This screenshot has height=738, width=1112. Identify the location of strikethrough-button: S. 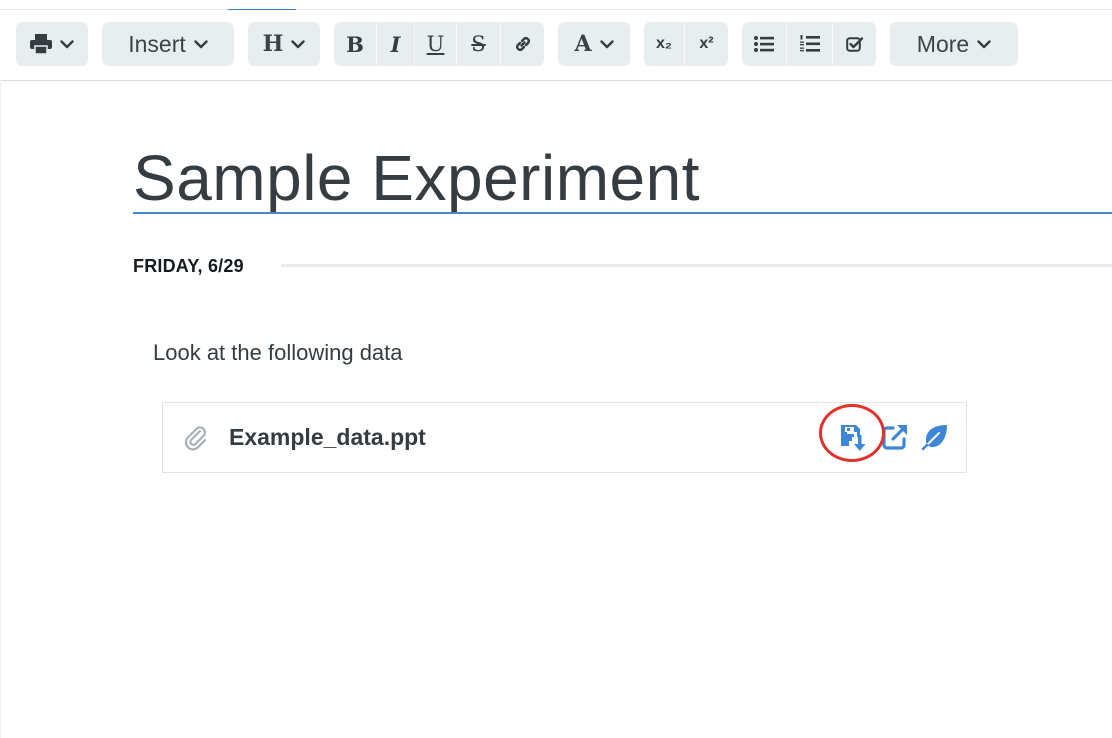
(478, 44).